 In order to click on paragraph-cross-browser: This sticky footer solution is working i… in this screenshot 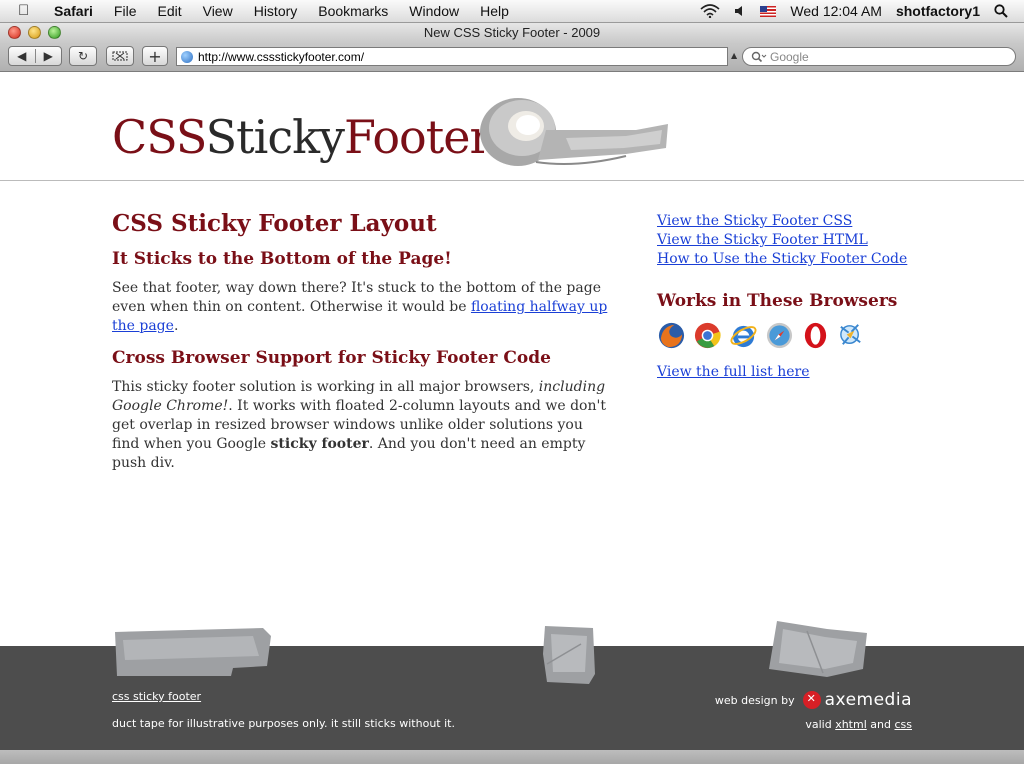, I will do `click(362, 425)`.